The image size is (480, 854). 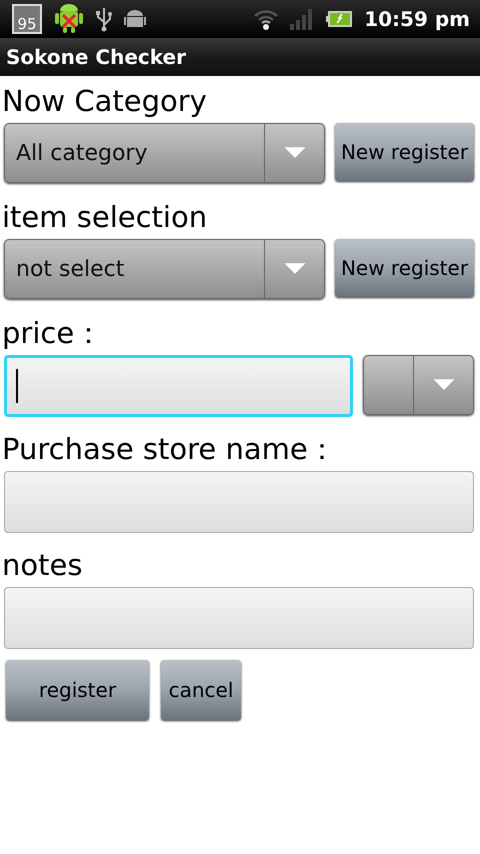 I want to click on dropdown-select: All category, so click(x=164, y=153).